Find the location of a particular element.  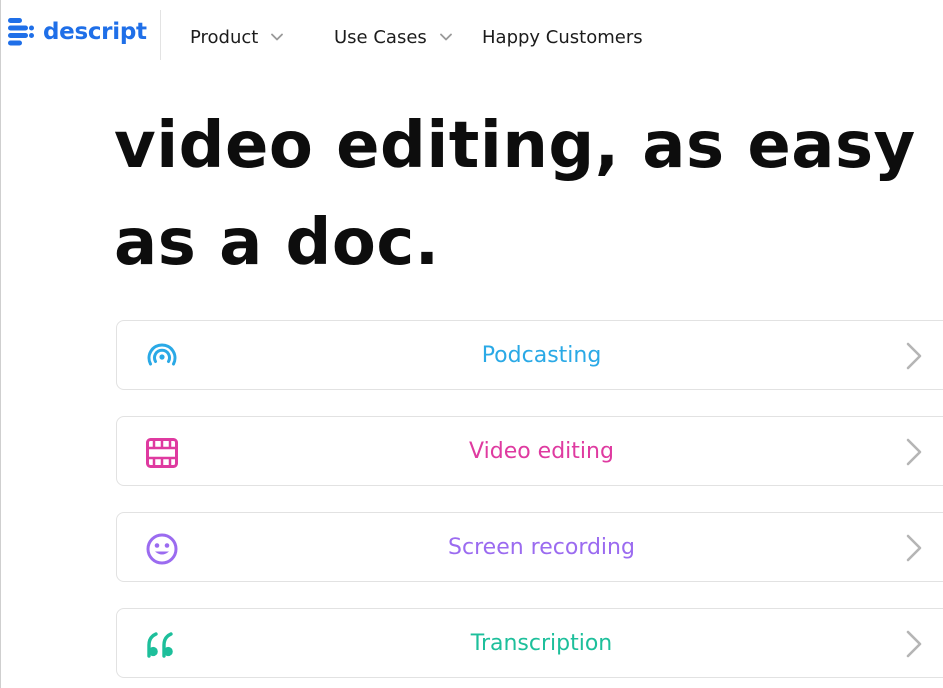

nav-product-menu: Product is located at coordinates (237, 37).